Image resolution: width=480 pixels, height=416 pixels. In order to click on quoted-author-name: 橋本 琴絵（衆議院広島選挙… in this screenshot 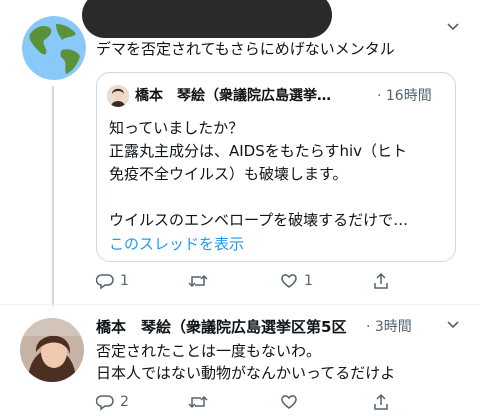, I will do `click(233, 95)`.